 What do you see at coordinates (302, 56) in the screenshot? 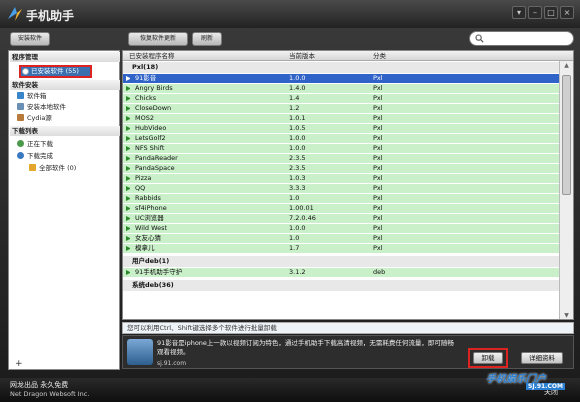
I see `column-version: 当前版本` at bounding box center [302, 56].